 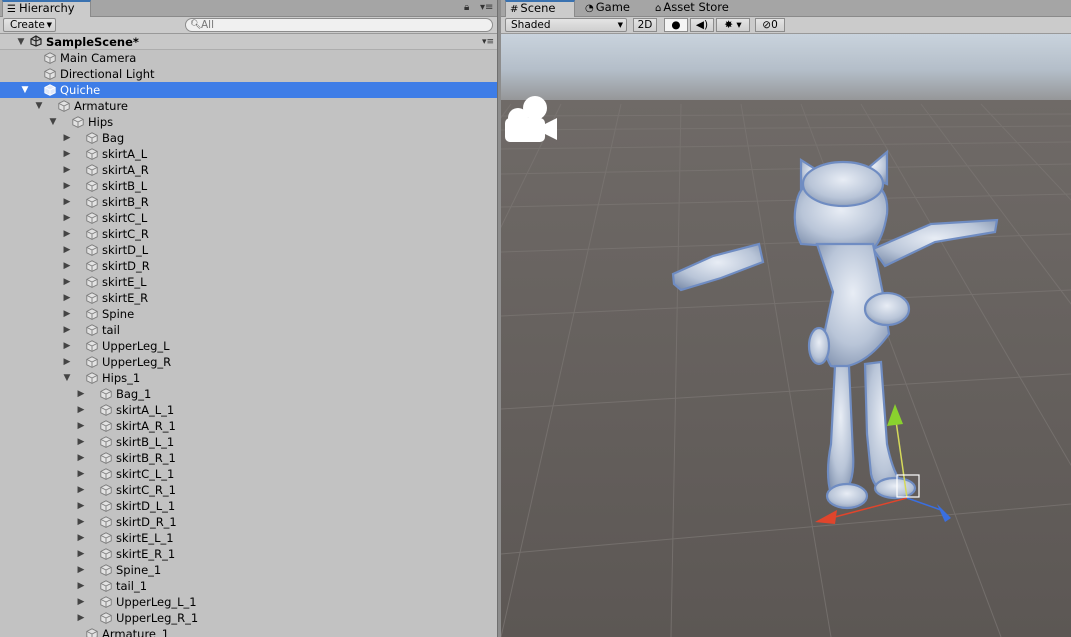 I want to click on mode-2d-toggle: 2D, so click(x=645, y=25).